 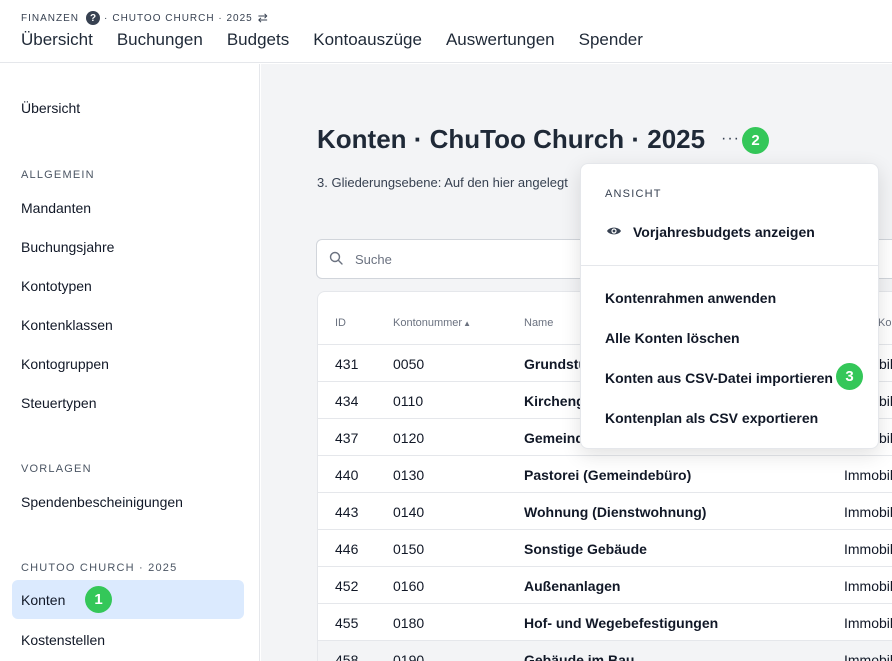 I want to click on nav-statements: Kontoauszüge, so click(x=367, y=40).